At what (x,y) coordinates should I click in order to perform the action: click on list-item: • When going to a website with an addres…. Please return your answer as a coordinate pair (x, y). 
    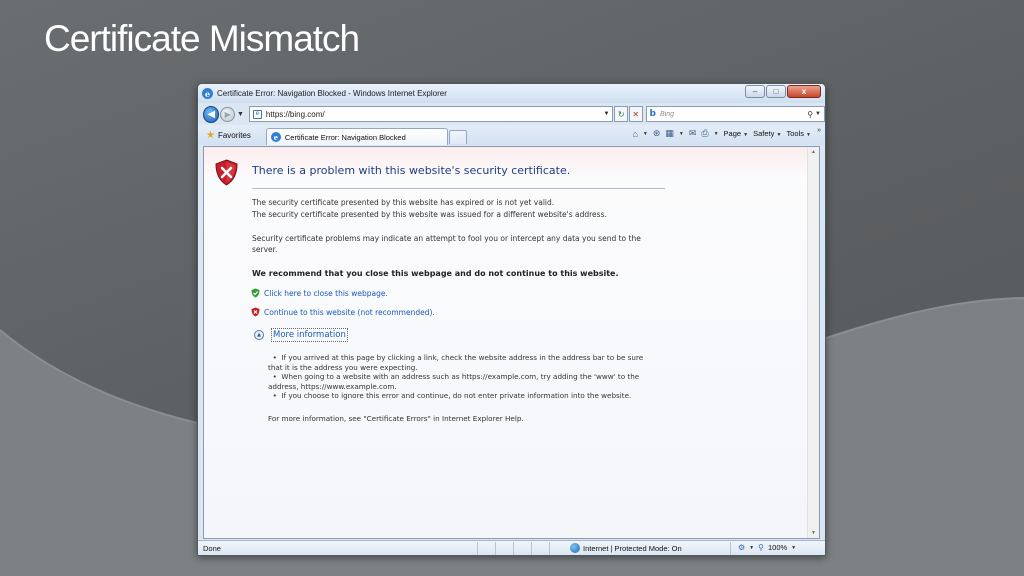
    Looking at the image, I should click on (454, 381).